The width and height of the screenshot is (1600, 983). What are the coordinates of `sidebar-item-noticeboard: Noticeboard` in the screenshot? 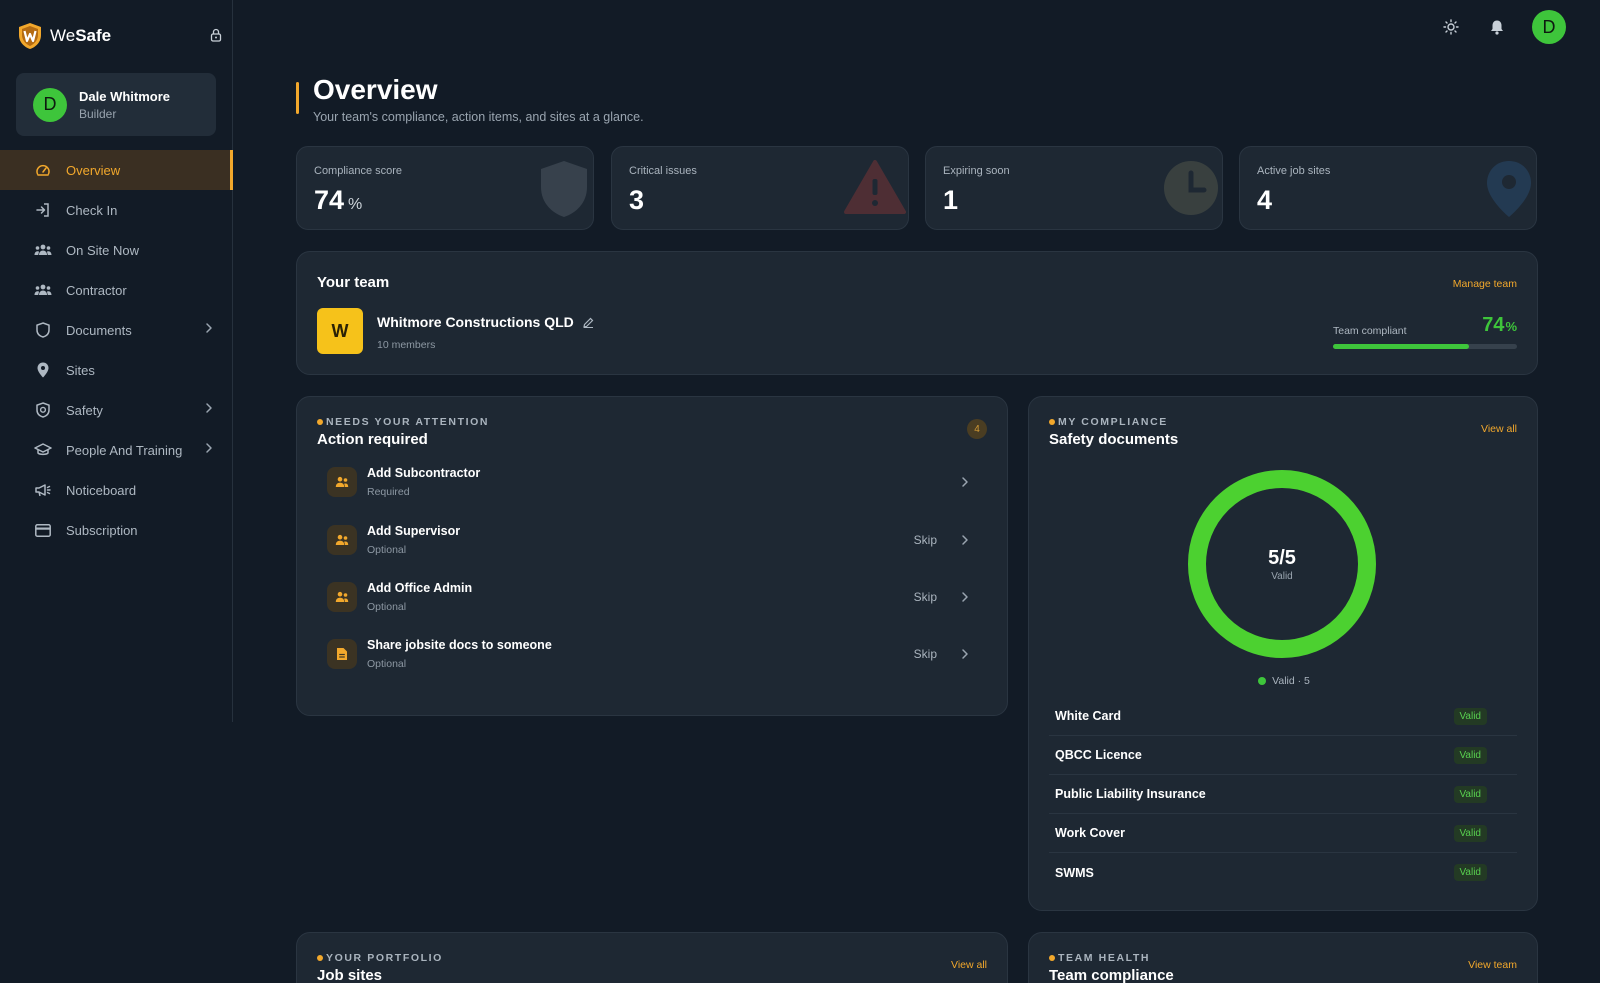 It's located at (116, 490).